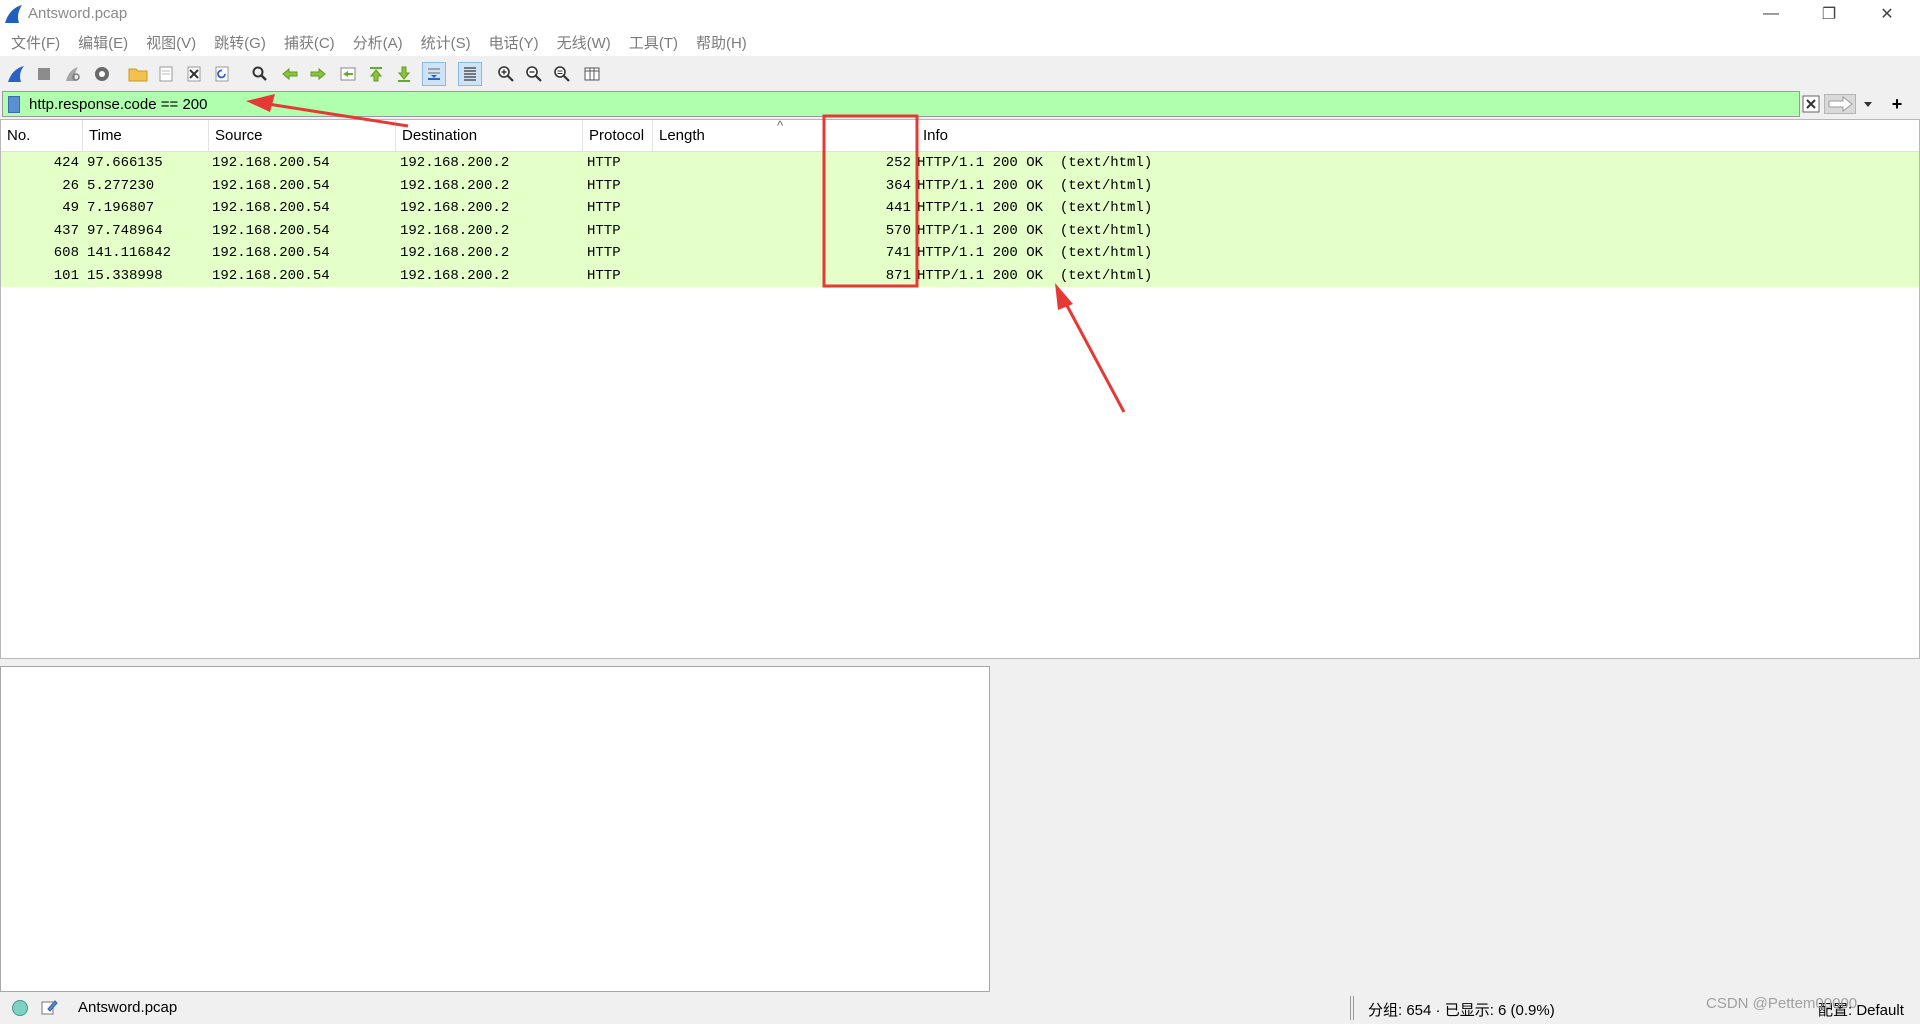  What do you see at coordinates (489, 136) in the screenshot?
I see `column-header-destination: Destination` at bounding box center [489, 136].